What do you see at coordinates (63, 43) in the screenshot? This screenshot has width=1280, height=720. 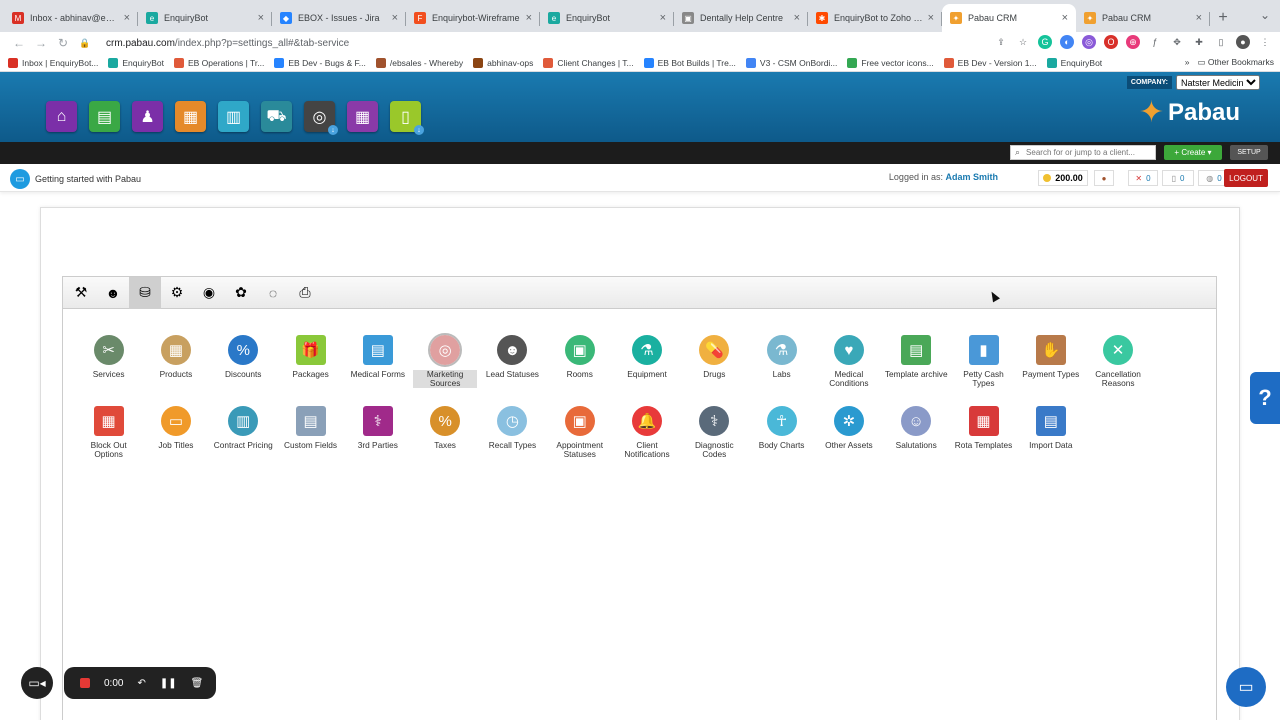 I see `reload-icon: ↻` at bounding box center [63, 43].